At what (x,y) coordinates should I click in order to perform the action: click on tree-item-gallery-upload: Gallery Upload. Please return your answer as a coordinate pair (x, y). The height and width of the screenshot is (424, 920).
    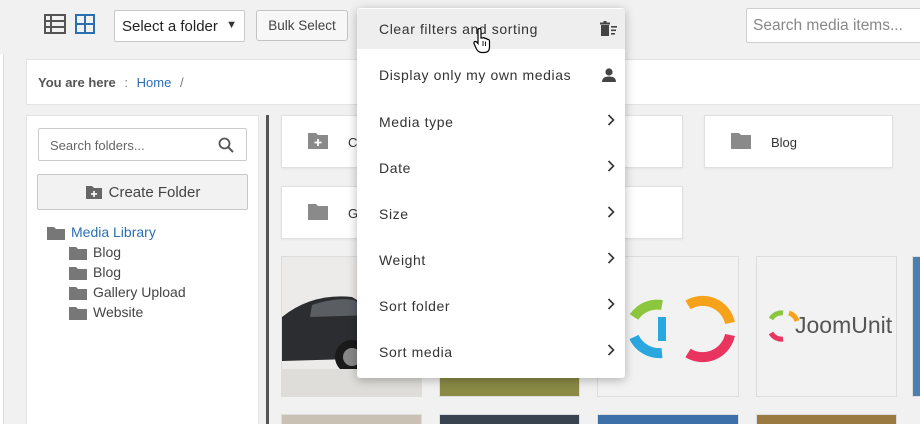
    Looking at the image, I should click on (116, 292).